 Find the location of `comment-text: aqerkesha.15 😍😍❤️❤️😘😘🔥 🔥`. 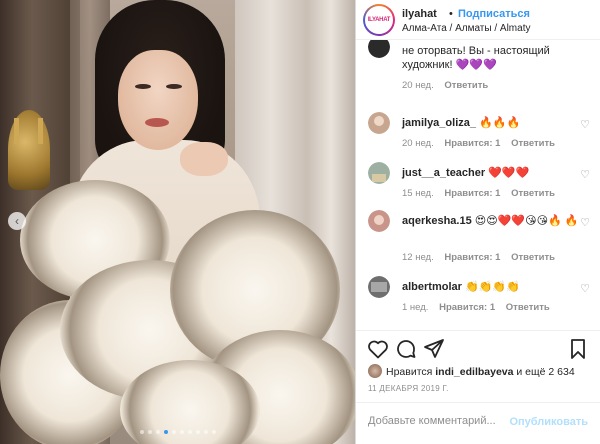

comment-text: aqerkesha.15 😍😍❤️❤️😘😘🔥 🔥 is located at coordinates (492, 221).